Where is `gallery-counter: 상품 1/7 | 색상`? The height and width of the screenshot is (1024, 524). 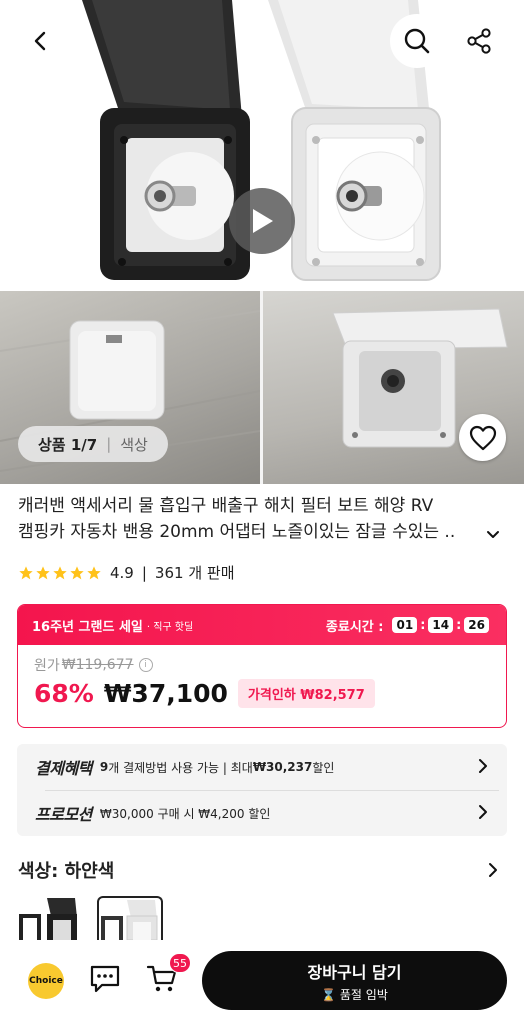 gallery-counter: 상품 1/7 | 색상 is located at coordinates (93, 444).